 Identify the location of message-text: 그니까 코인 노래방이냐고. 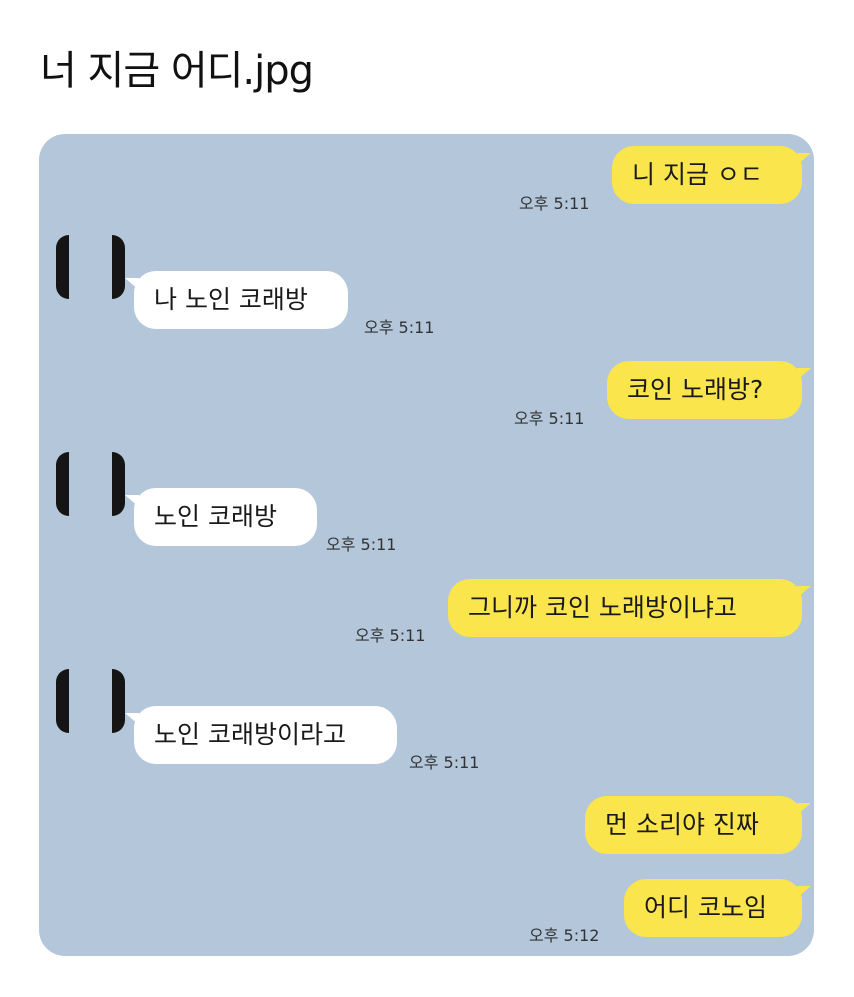
(602, 607).